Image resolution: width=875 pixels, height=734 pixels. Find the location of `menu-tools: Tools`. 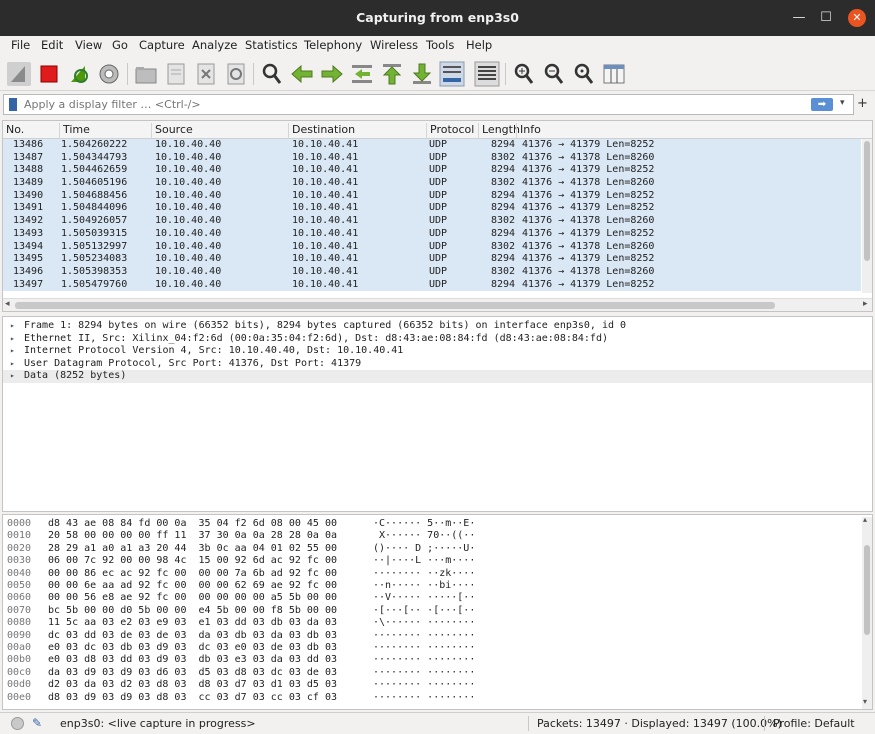

menu-tools: Tools is located at coordinates (440, 45).